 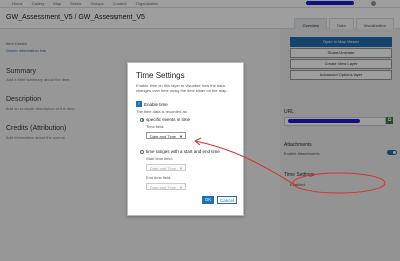 What do you see at coordinates (159, 177) in the screenshot?
I see `end-field-label: End time field:` at bounding box center [159, 177].